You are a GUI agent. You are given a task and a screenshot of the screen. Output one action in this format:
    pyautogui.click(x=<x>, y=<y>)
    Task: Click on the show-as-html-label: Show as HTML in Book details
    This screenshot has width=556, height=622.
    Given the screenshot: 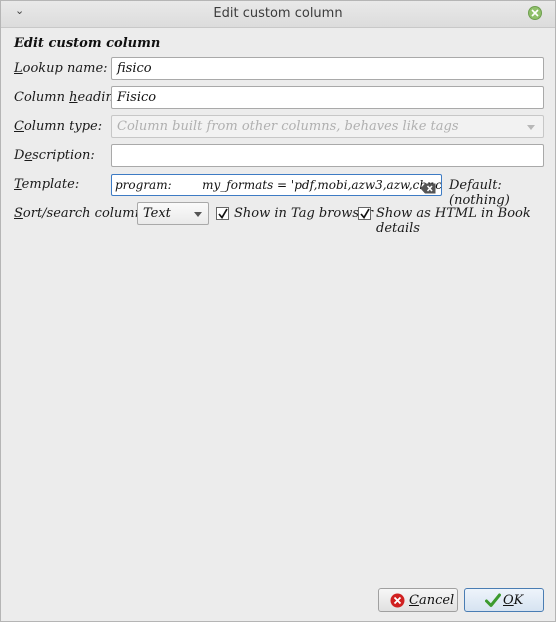 What is the action you would take?
    pyautogui.click(x=453, y=221)
    